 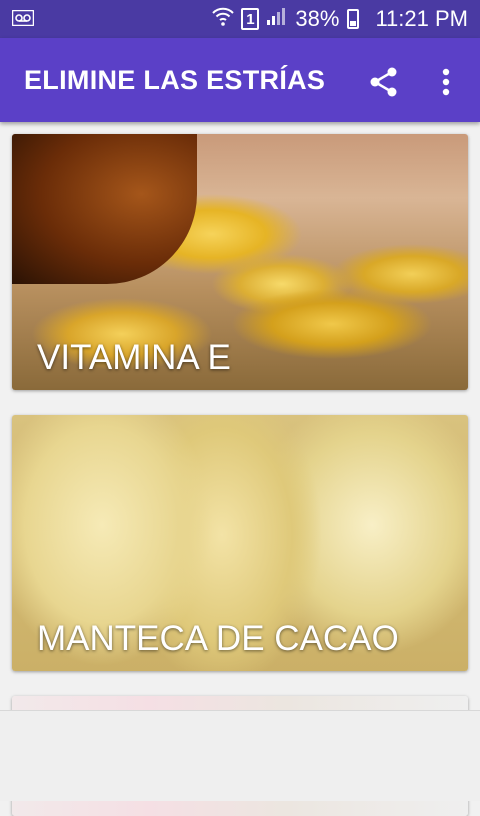 I want to click on signal-icon, so click(x=277, y=19).